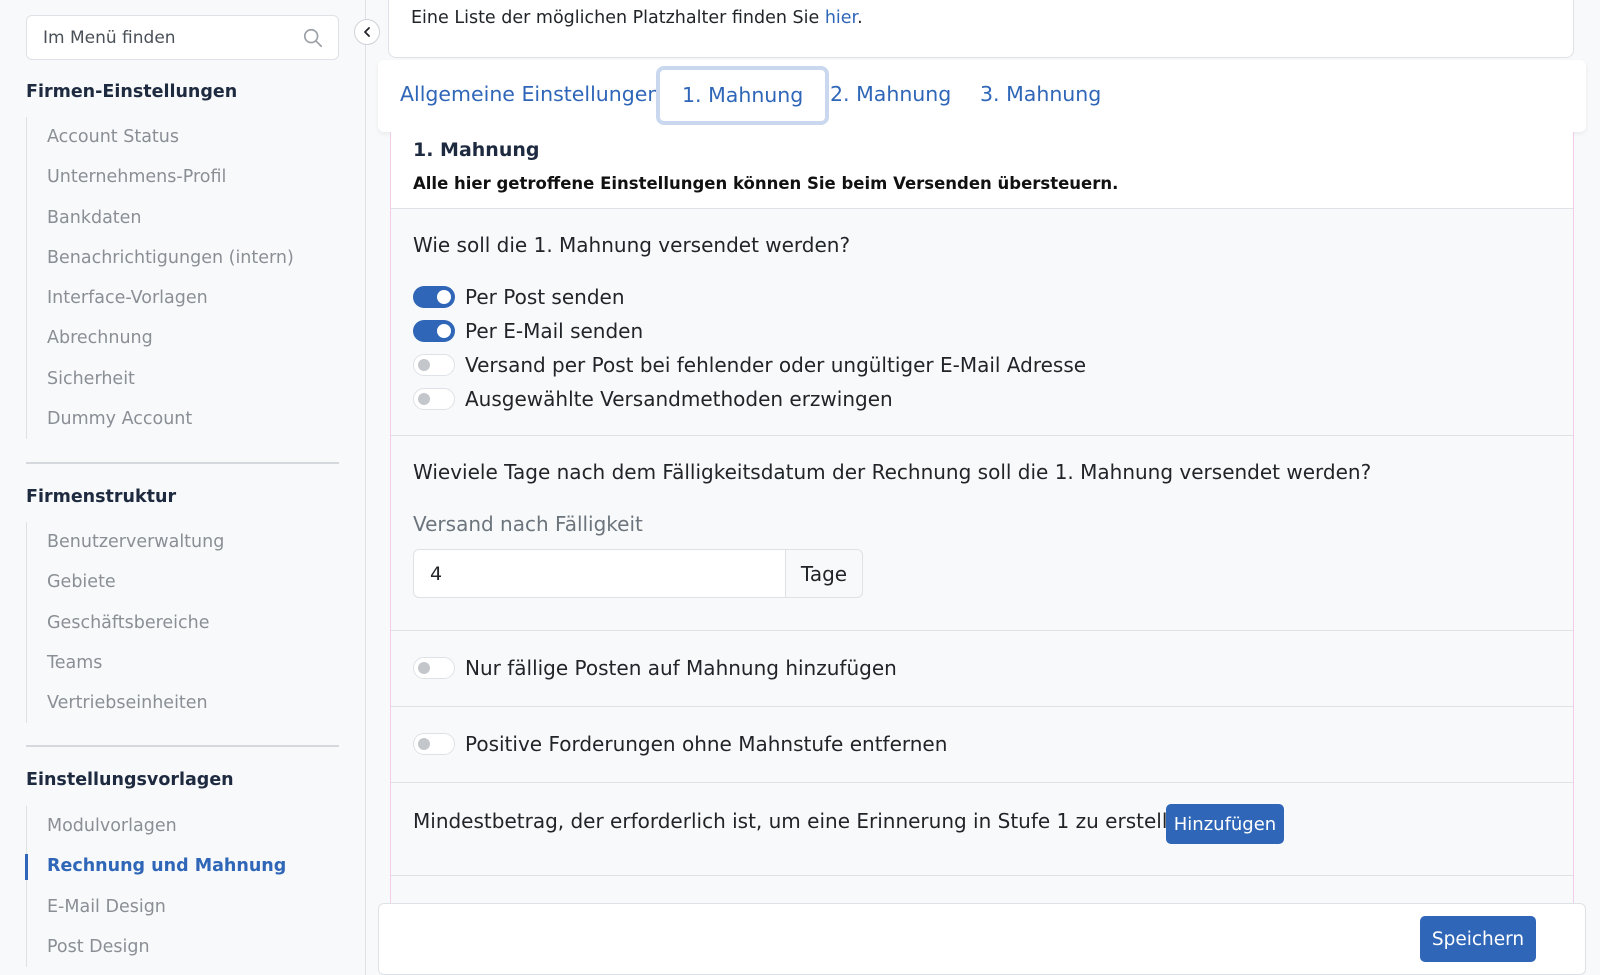  What do you see at coordinates (183, 542) in the screenshot?
I see `sidebar-item-benutzerverwaltung: Benutzerverwaltung` at bounding box center [183, 542].